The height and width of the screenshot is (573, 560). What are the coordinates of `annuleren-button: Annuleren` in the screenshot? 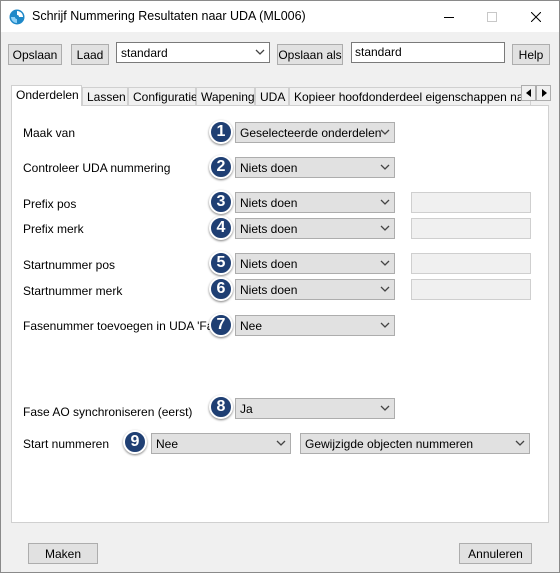 It's located at (495, 553).